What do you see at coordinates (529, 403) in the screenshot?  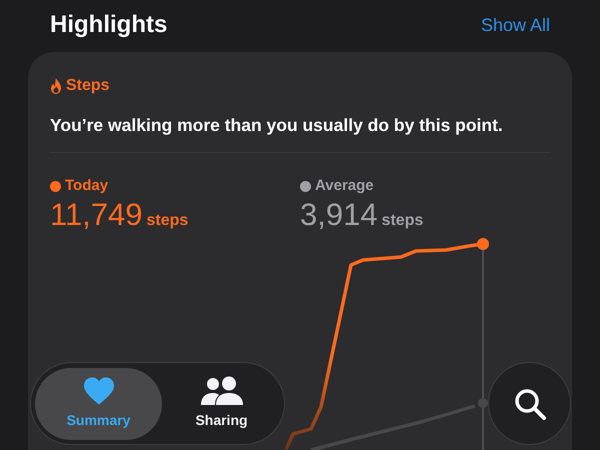 I see `search-icon` at bounding box center [529, 403].